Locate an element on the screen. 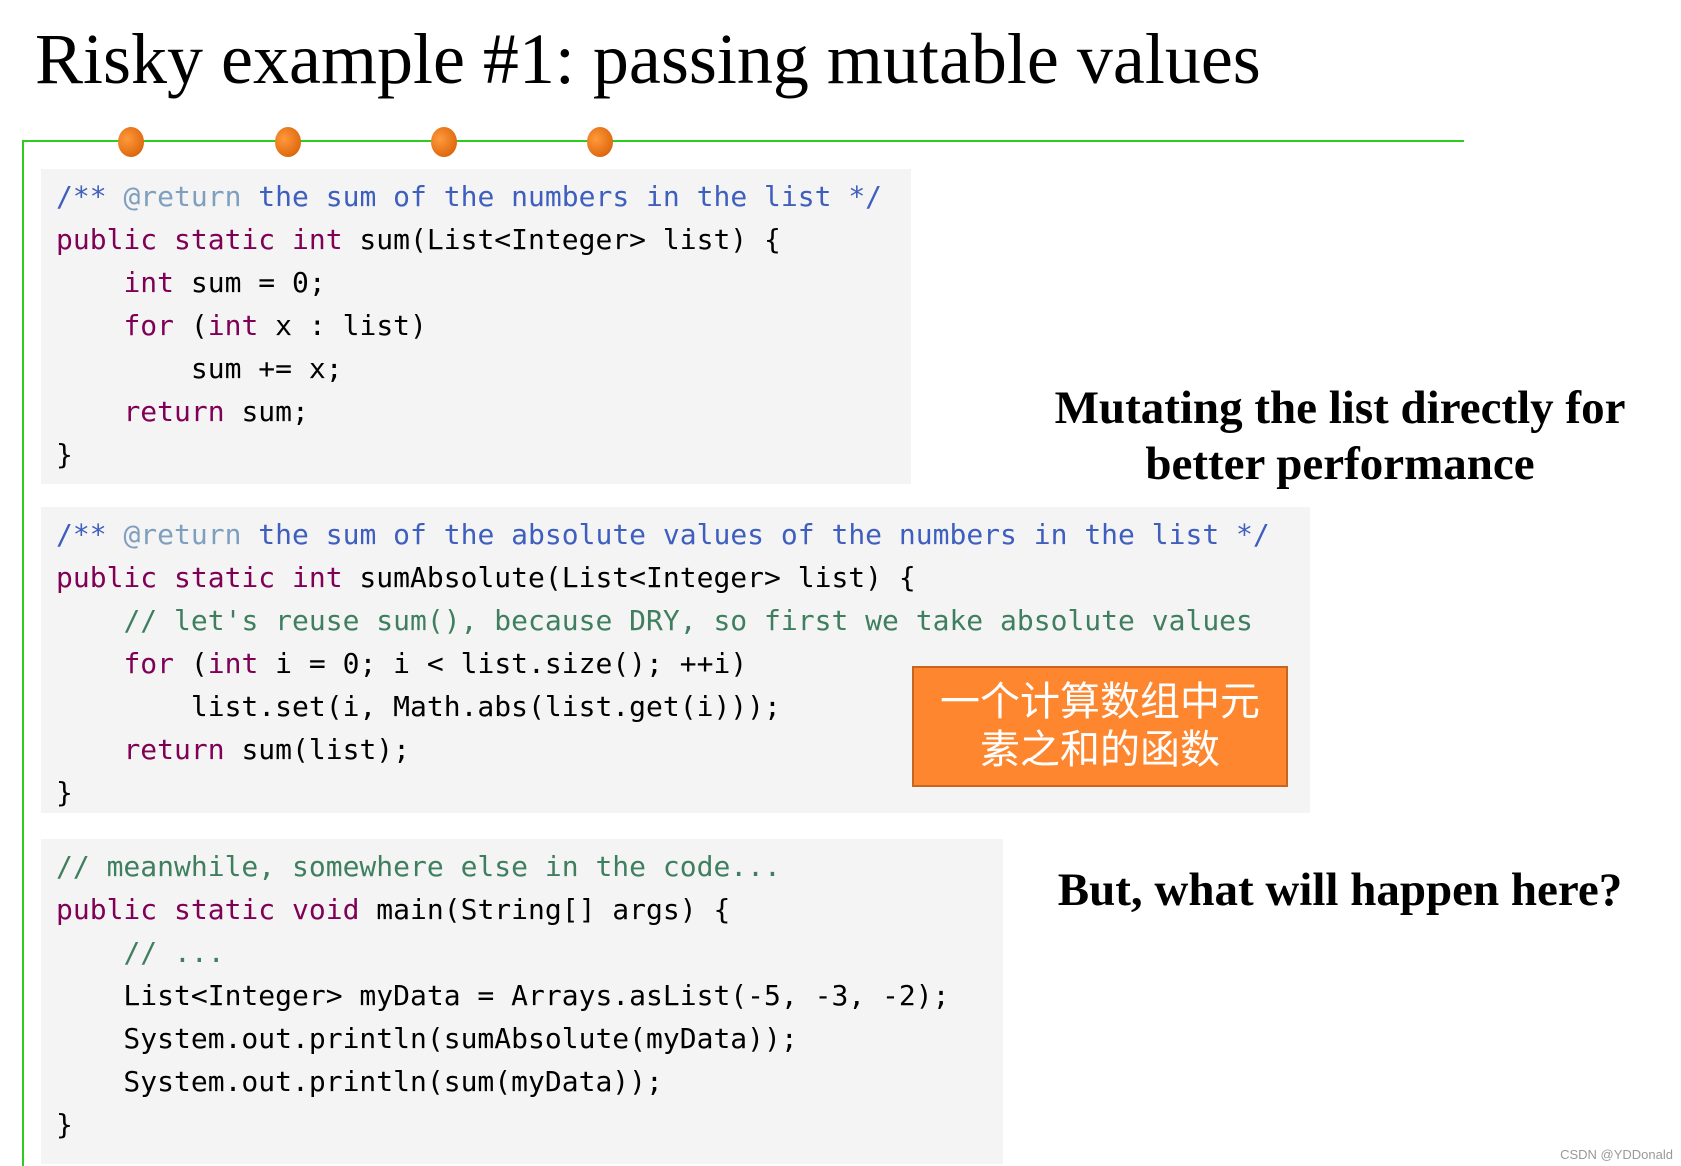 Image resolution: width=1681 pixels, height=1166 pixels. code-token: System.out.println(sum(myData)); is located at coordinates (359, 1081).